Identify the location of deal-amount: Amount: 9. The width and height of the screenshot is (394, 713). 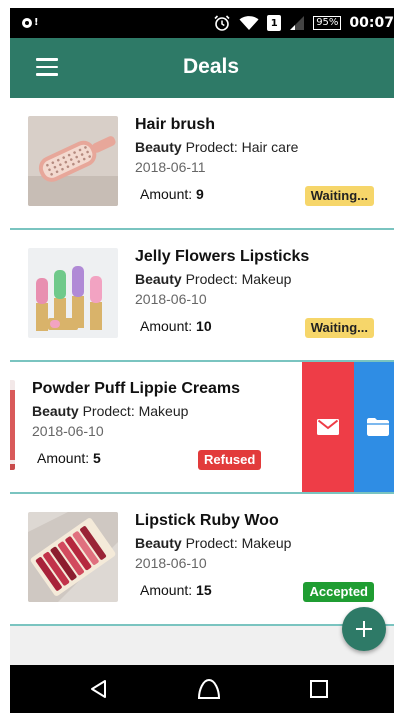
(172, 194).